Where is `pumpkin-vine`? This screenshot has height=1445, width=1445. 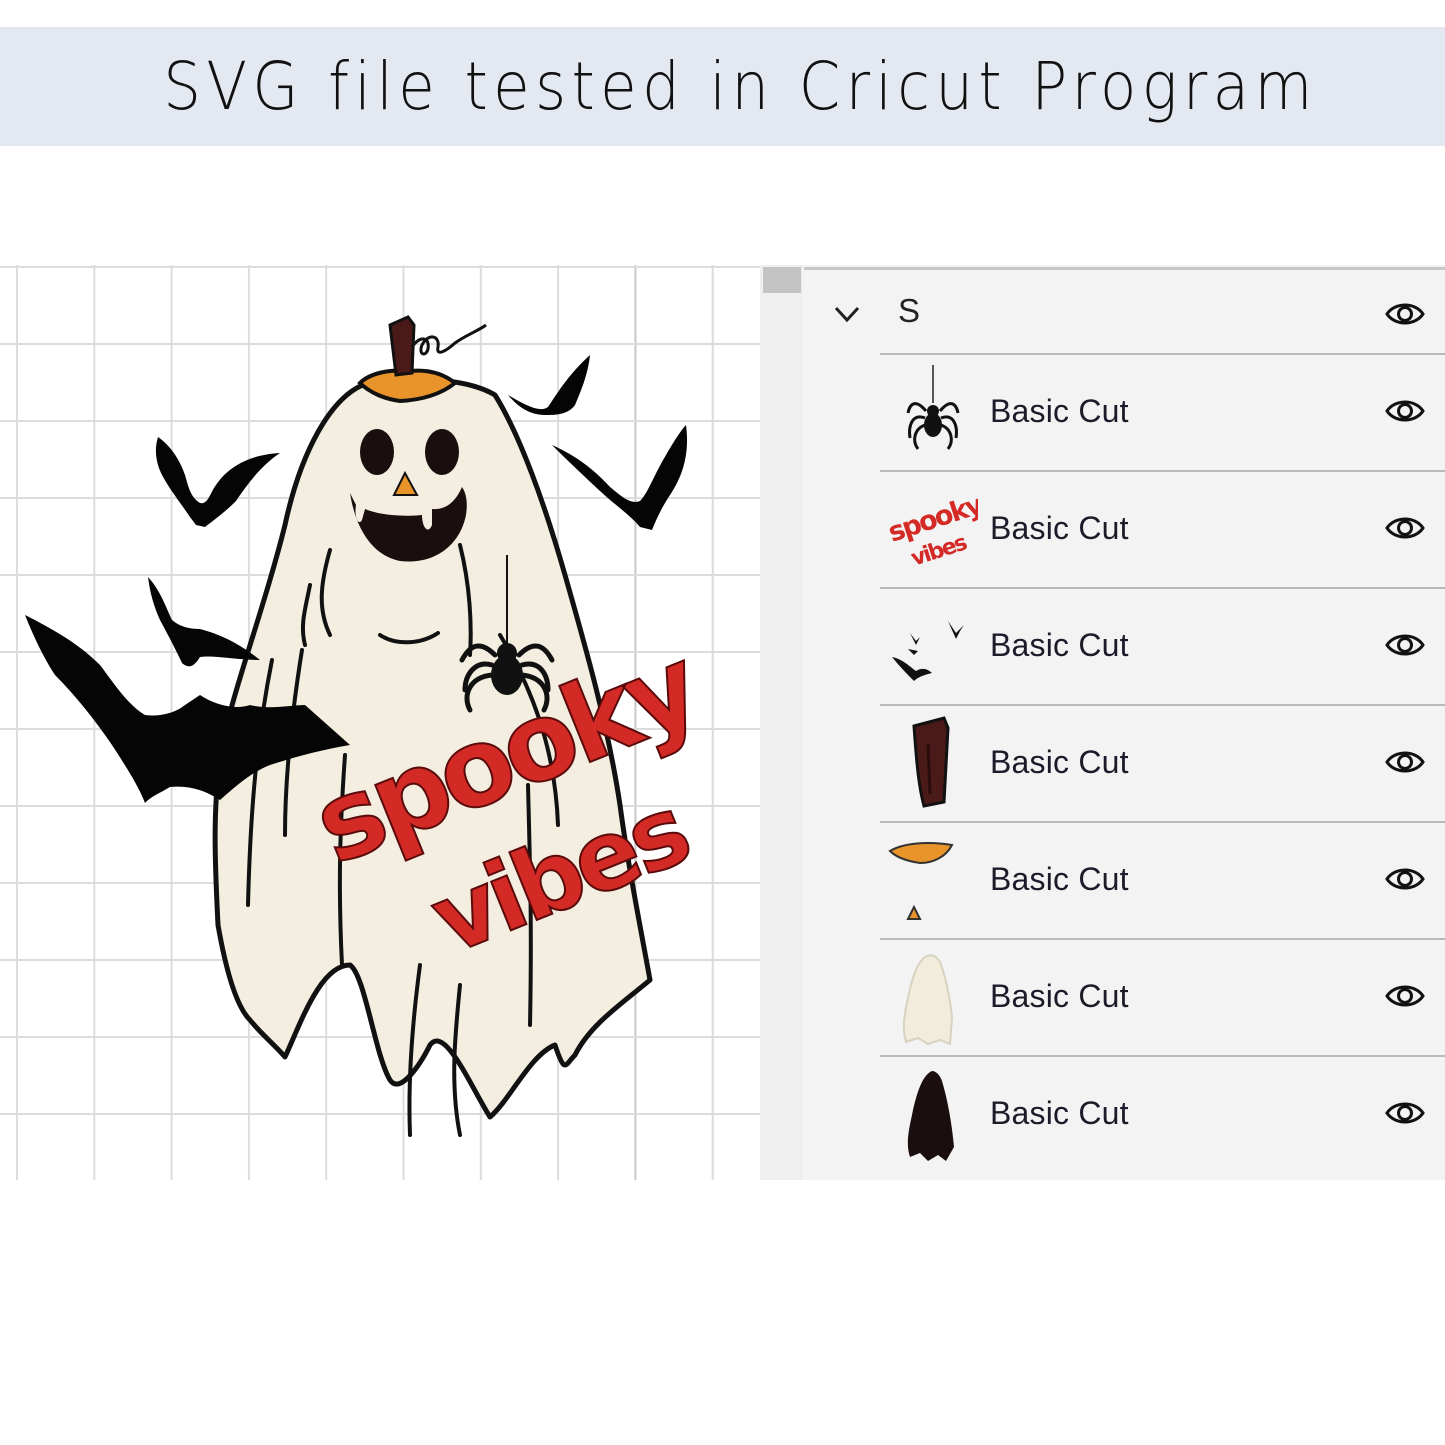
pumpkin-vine is located at coordinates (448, 339).